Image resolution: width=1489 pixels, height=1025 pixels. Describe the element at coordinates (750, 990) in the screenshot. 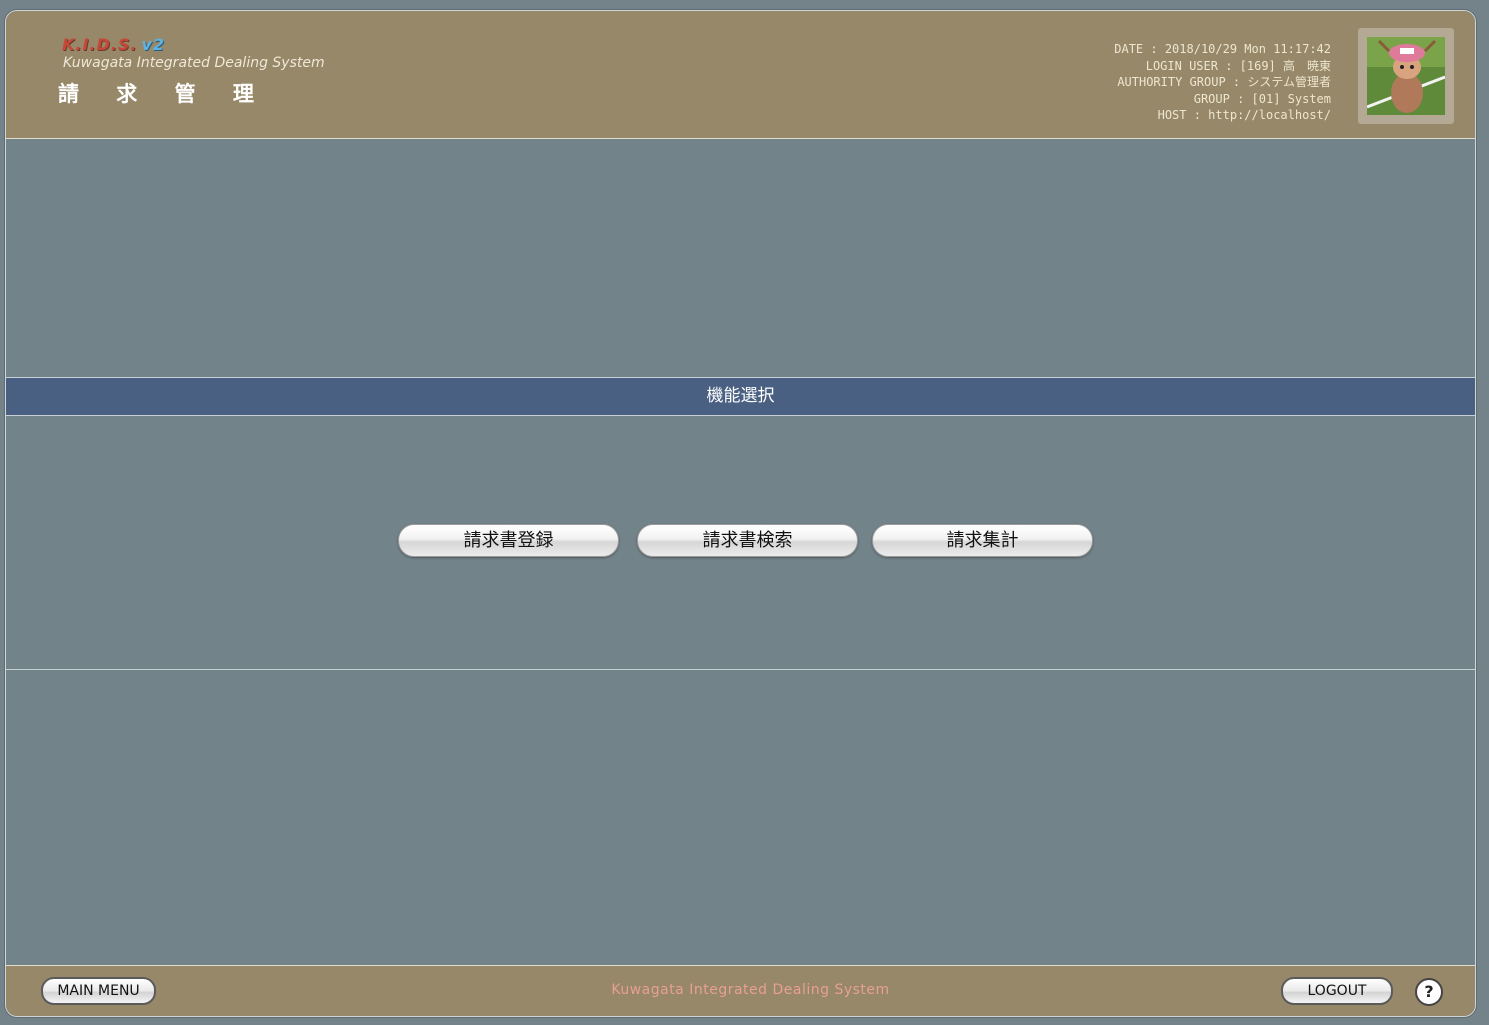

I see `footer-system-name: Kuwagata Integrated Dealing System` at that location.